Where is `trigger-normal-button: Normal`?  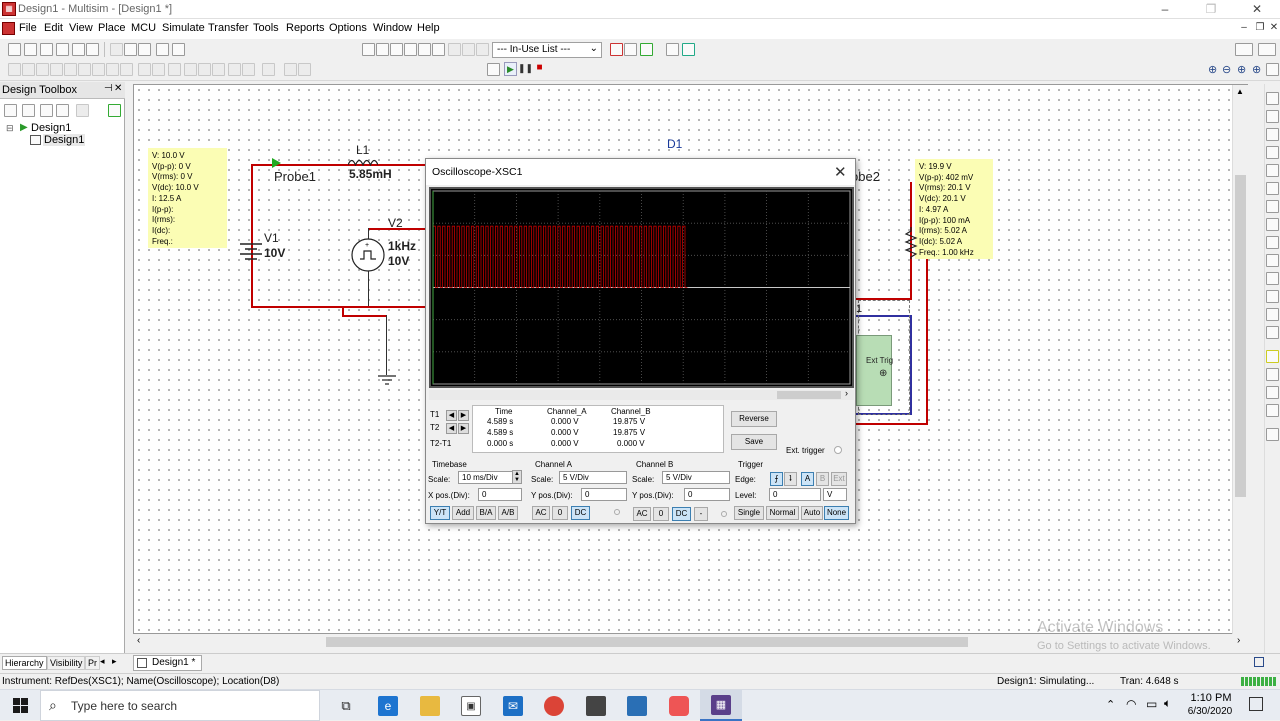
trigger-normal-button: Normal is located at coordinates (782, 513).